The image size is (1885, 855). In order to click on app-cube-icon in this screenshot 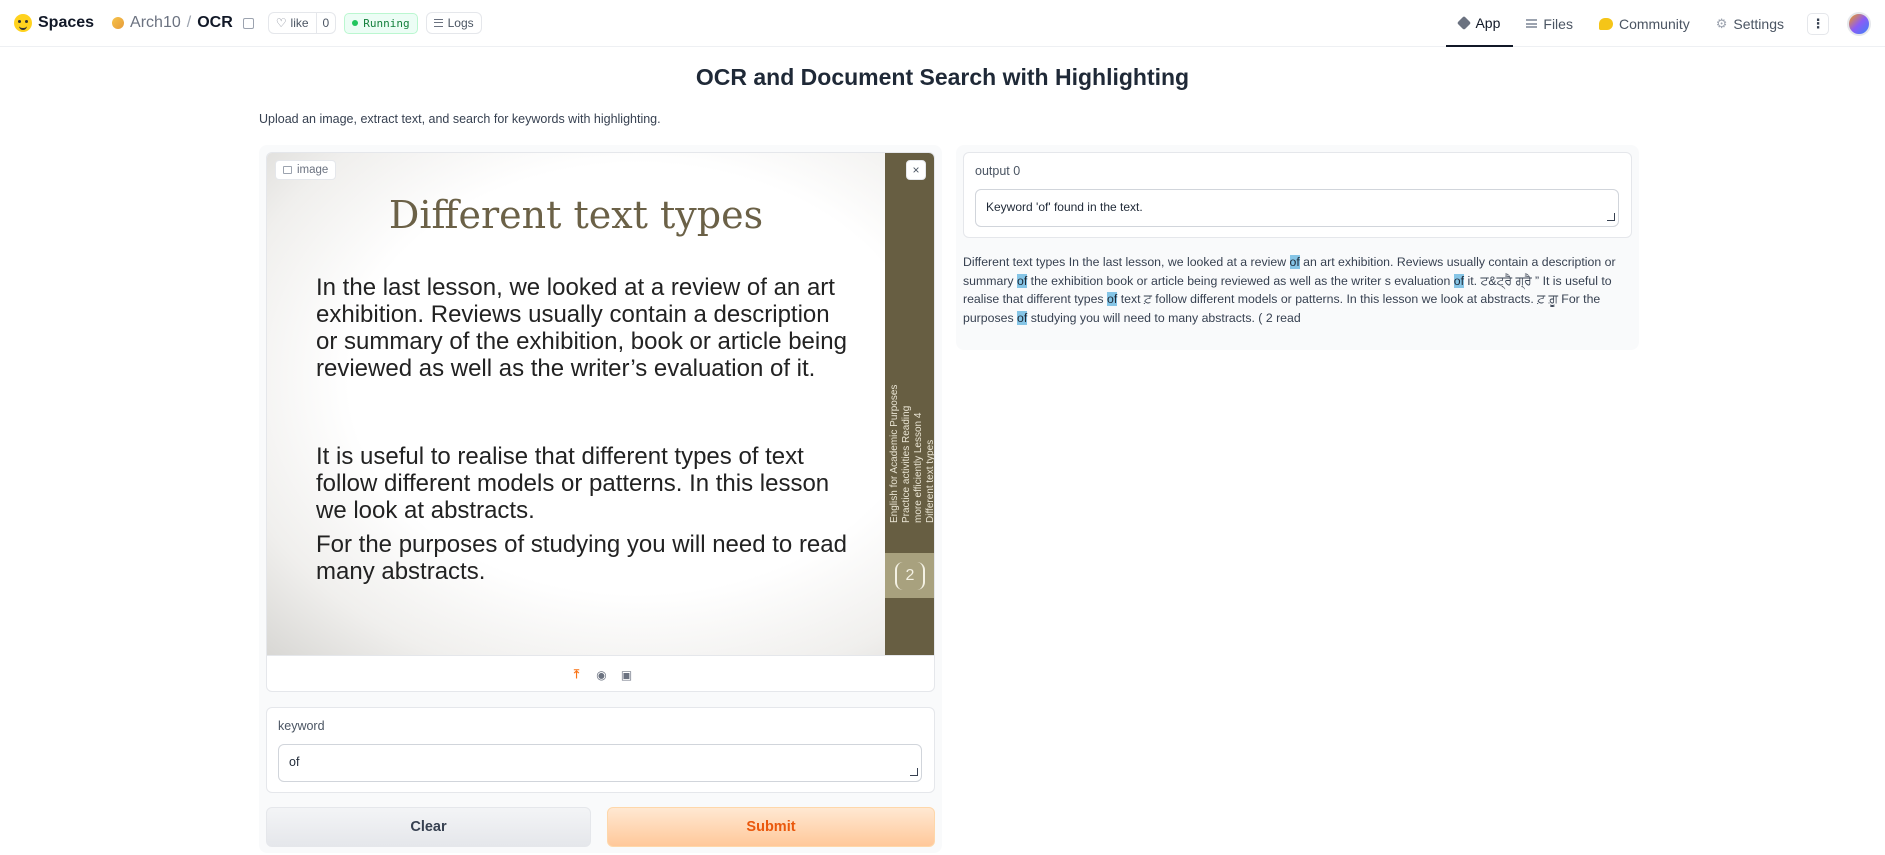, I will do `click(1464, 22)`.